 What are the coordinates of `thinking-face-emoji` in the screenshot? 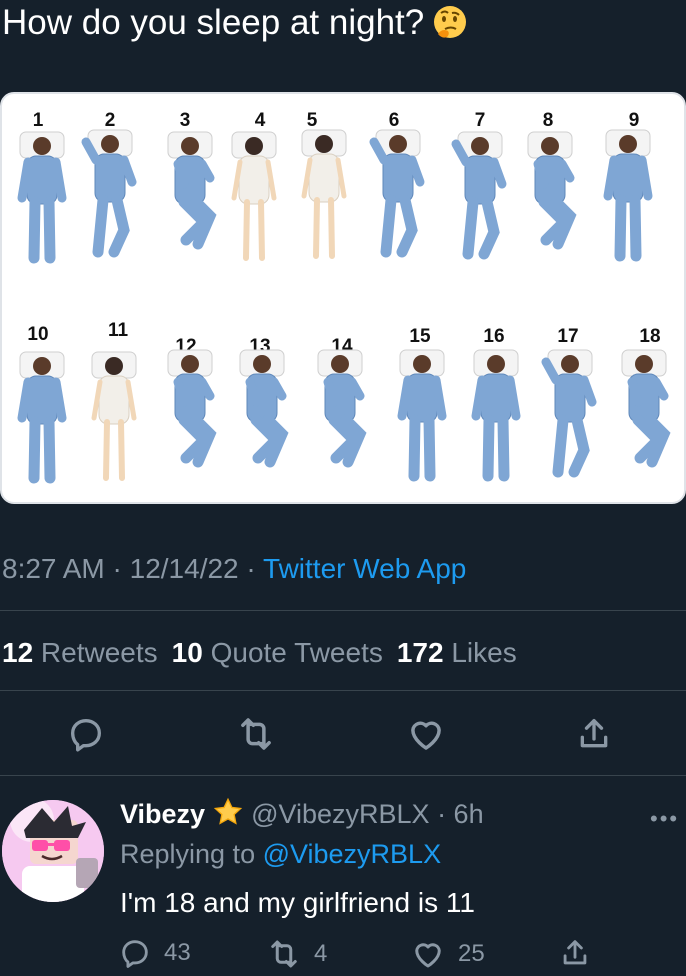 It's located at (450, 22).